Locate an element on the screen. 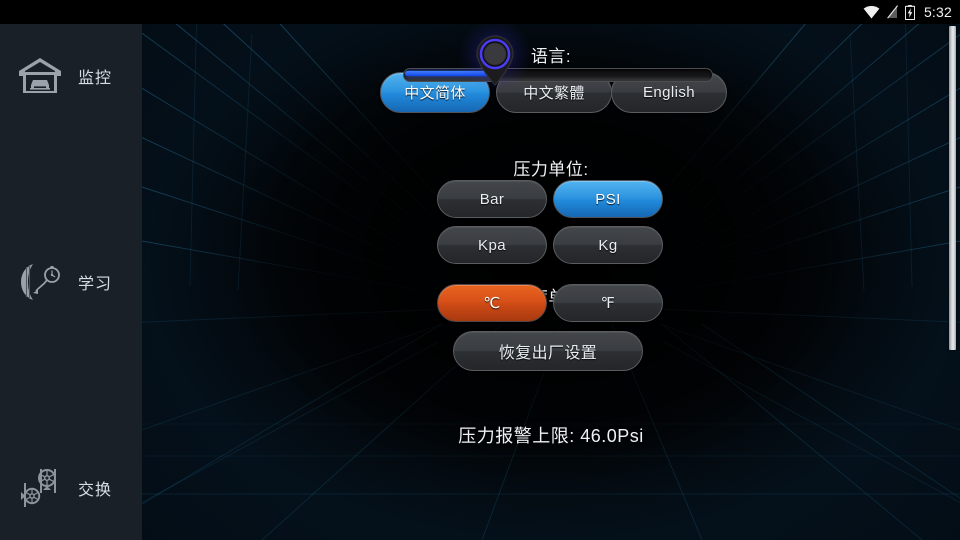 The image size is (960, 540). pressure-unit-option-bar: Bar is located at coordinates (492, 199).